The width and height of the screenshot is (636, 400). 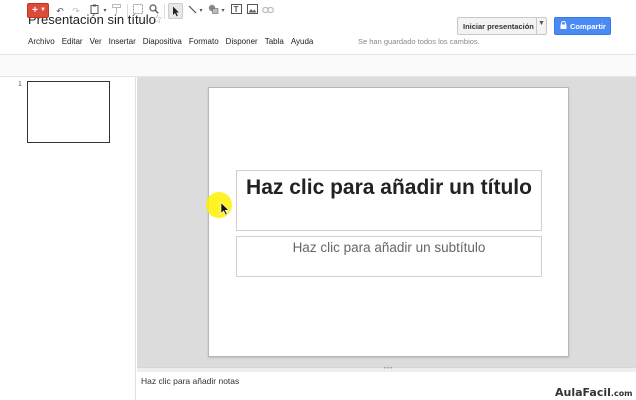 What do you see at coordinates (225, 211) in the screenshot?
I see `cursor-icon` at bounding box center [225, 211].